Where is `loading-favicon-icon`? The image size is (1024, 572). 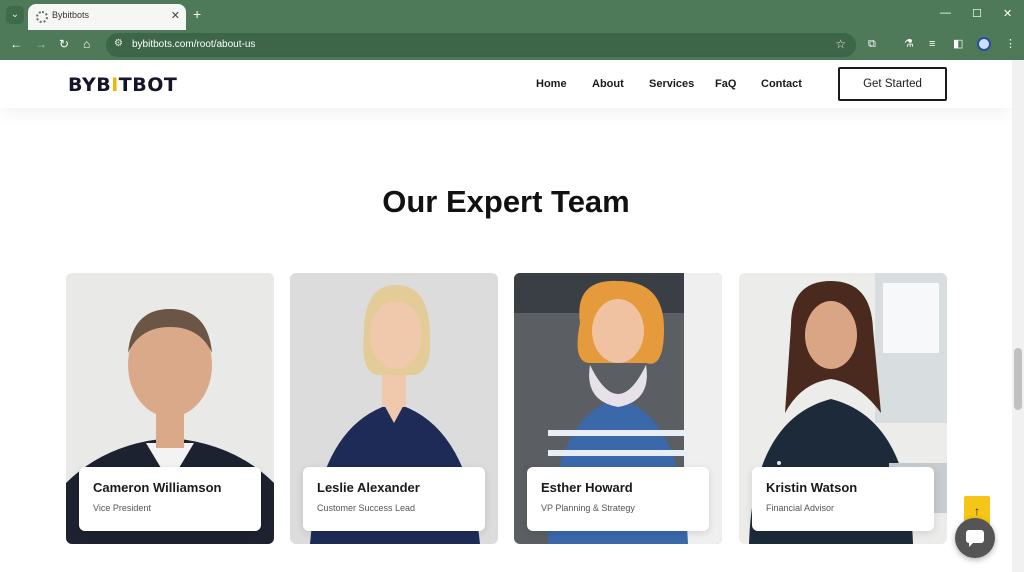 loading-favicon-icon is located at coordinates (42, 17).